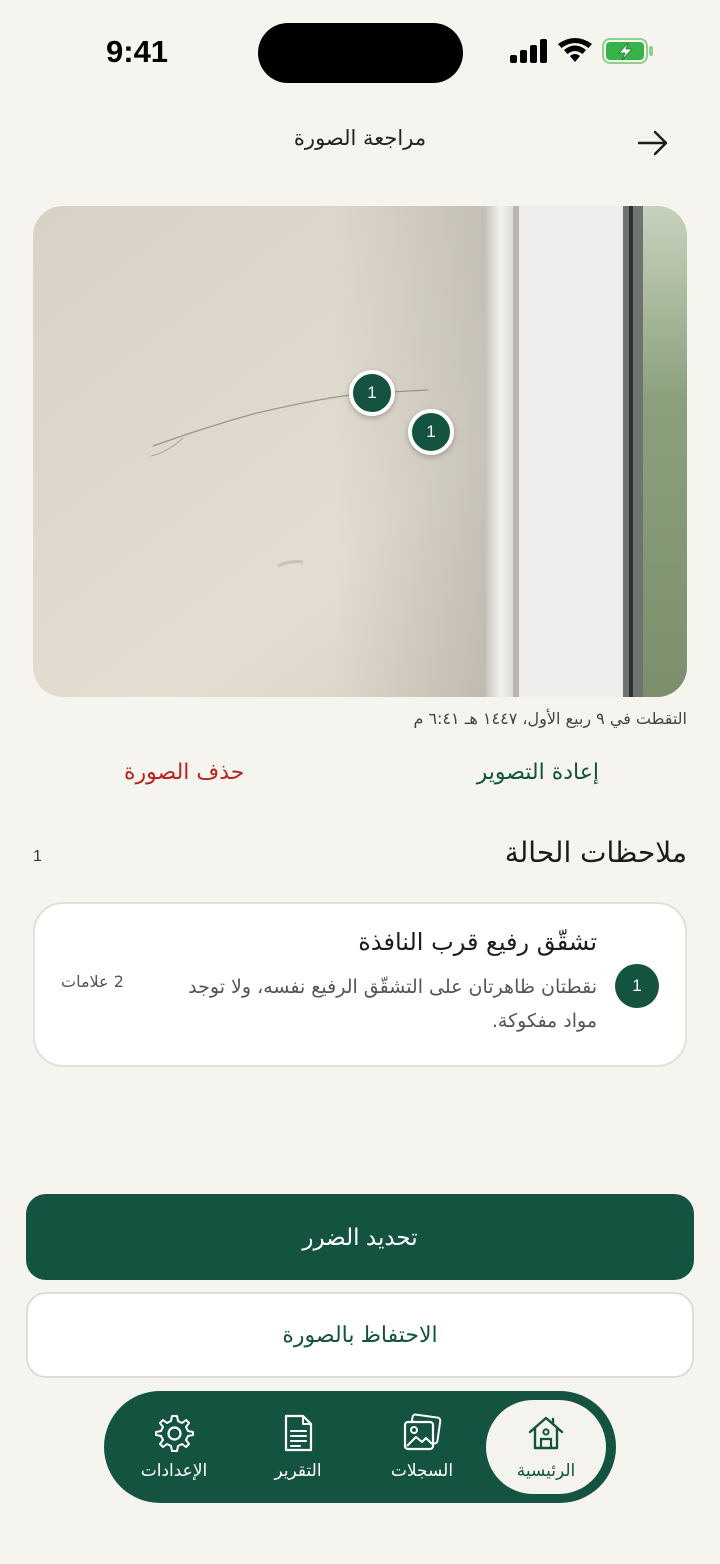 The height and width of the screenshot is (1564, 720). What do you see at coordinates (298, 1471) in the screenshot?
I see `tab-label: التقرير` at bounding box center [298, 1471].